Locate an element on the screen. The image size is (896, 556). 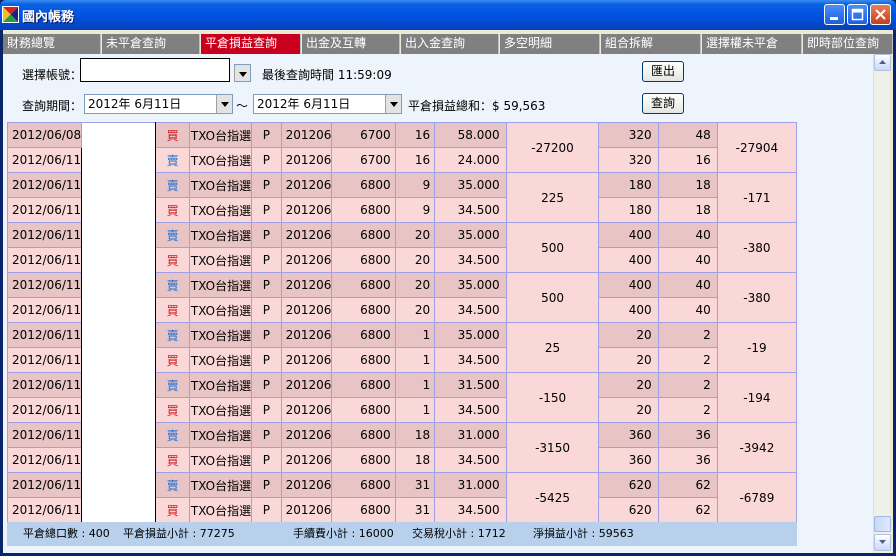
trade-date: 2012/06/08 is located at coordinates (44, 135).